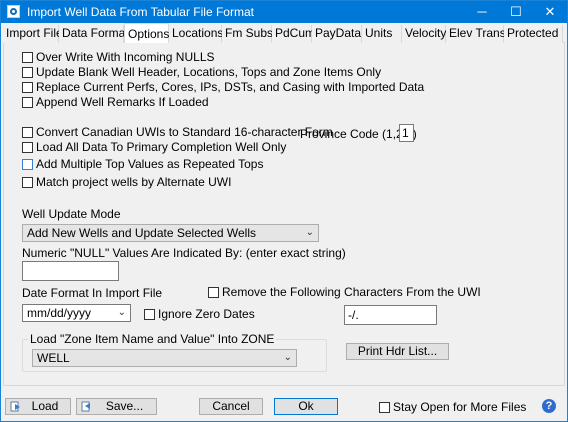  What do you see at coordinates (476, 34) in the screenshot?
I see `tab-elev-trans: Elev Trans` at bounding box center [476, 34].